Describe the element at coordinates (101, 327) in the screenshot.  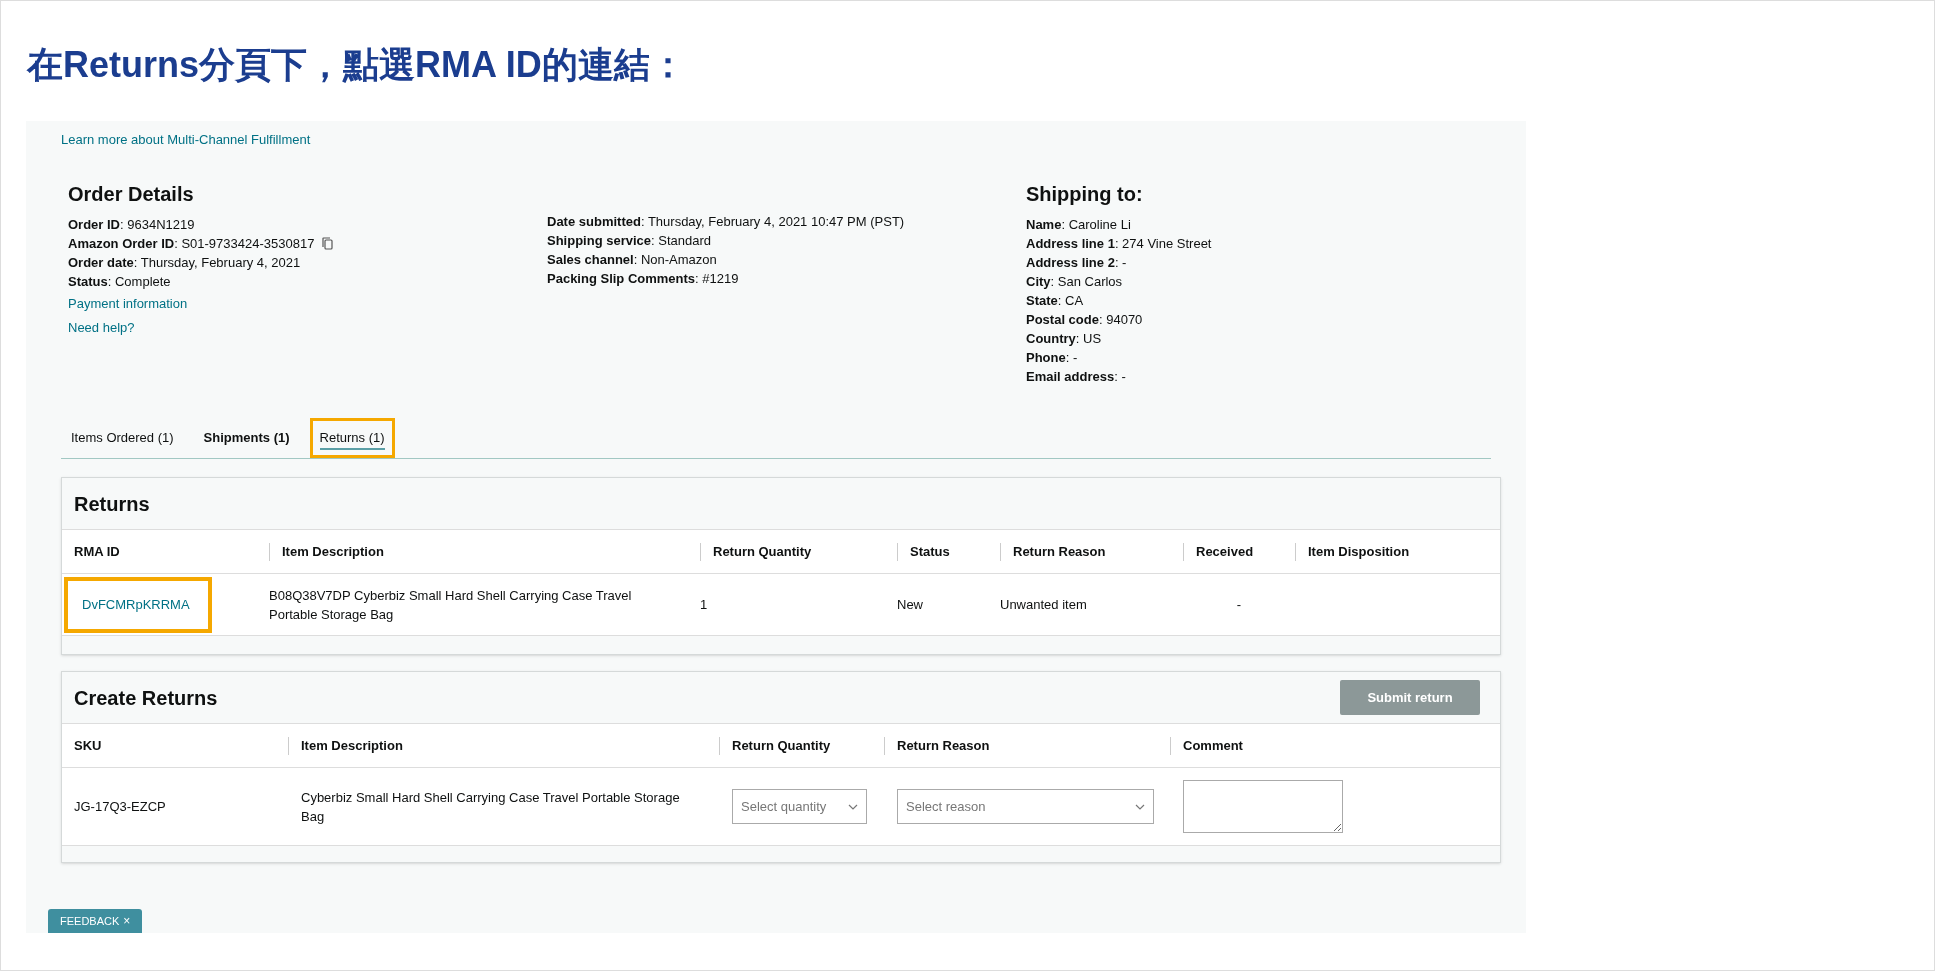
I see `help-link: Need help?` at that location.